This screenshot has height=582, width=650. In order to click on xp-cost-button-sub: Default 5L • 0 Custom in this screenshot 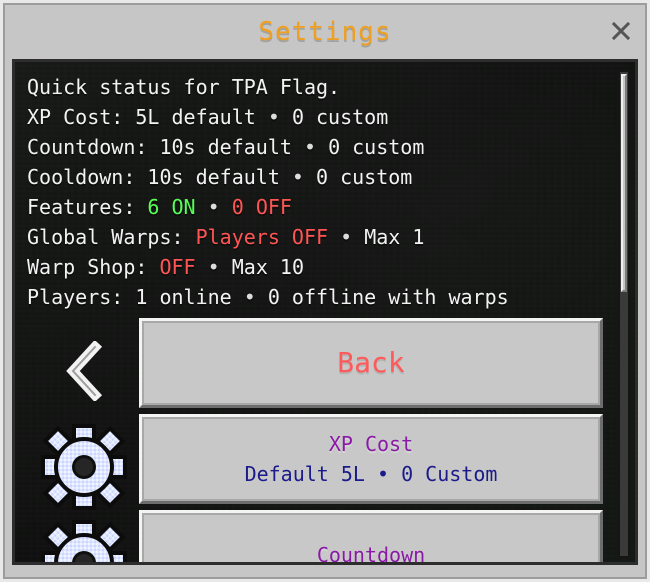, I will do `click(371, 474)`.